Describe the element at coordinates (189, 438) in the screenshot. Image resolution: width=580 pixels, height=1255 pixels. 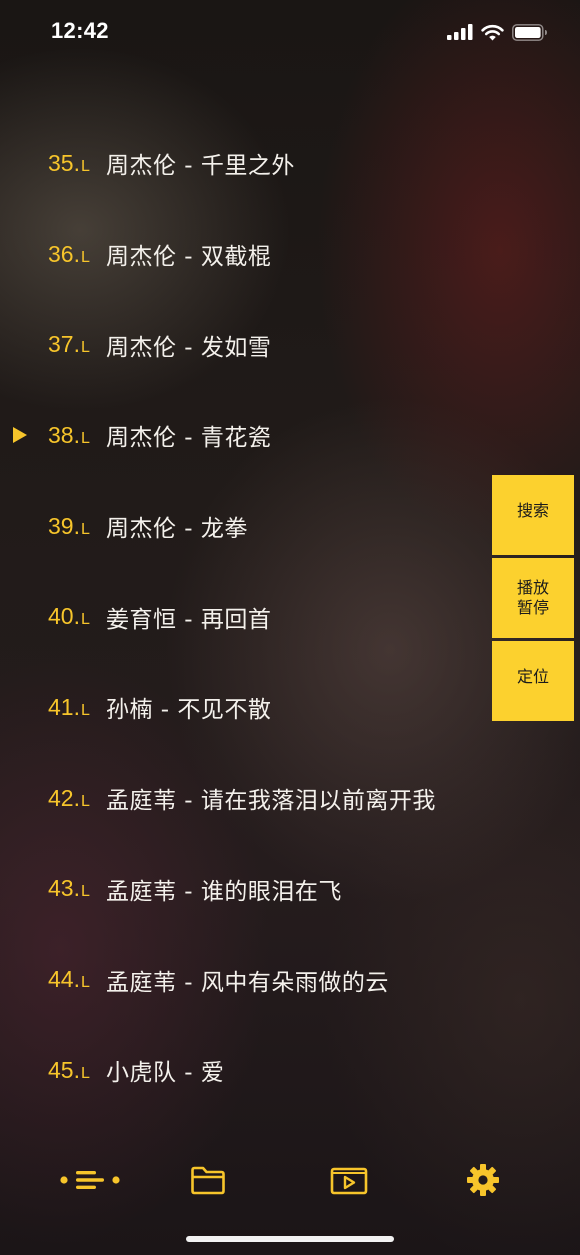
I see `song-title: 周杰伦 - 青花瓷` at that location.